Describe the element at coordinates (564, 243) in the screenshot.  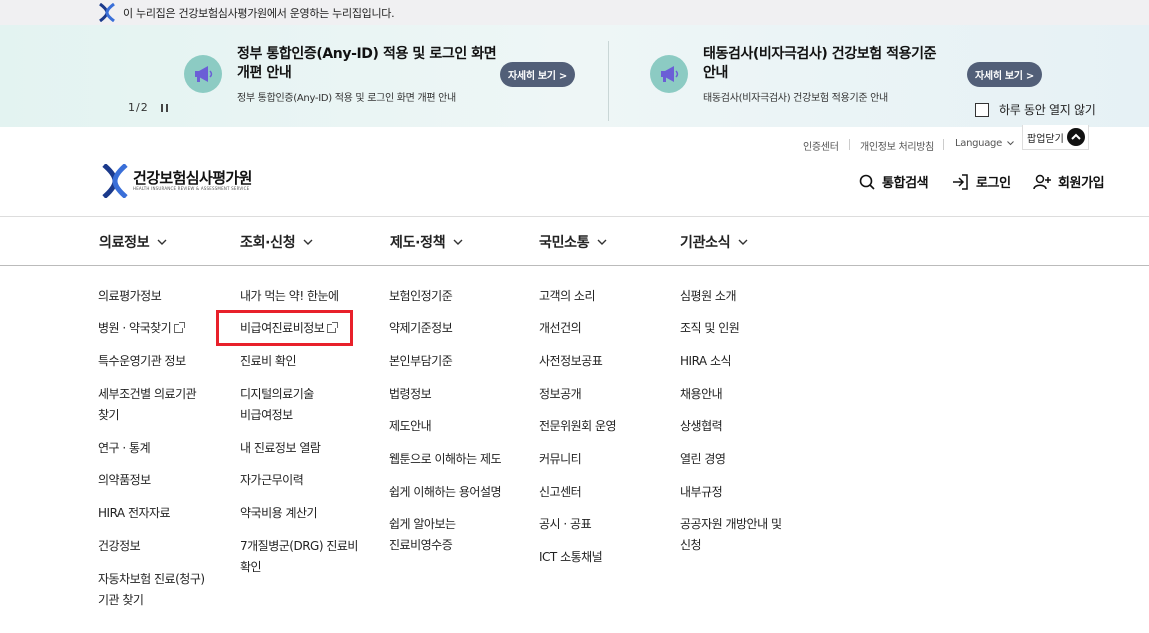
I see `gnb-label: 국민소통` at that location.